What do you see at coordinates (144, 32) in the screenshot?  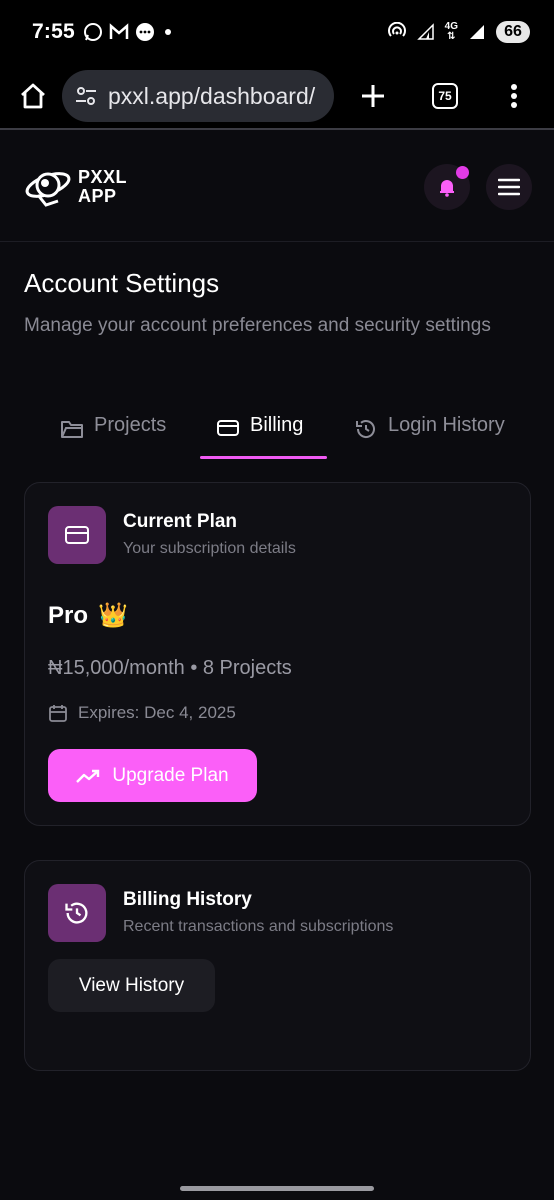 I see `chat-icon` at bounding box center [144, 32].